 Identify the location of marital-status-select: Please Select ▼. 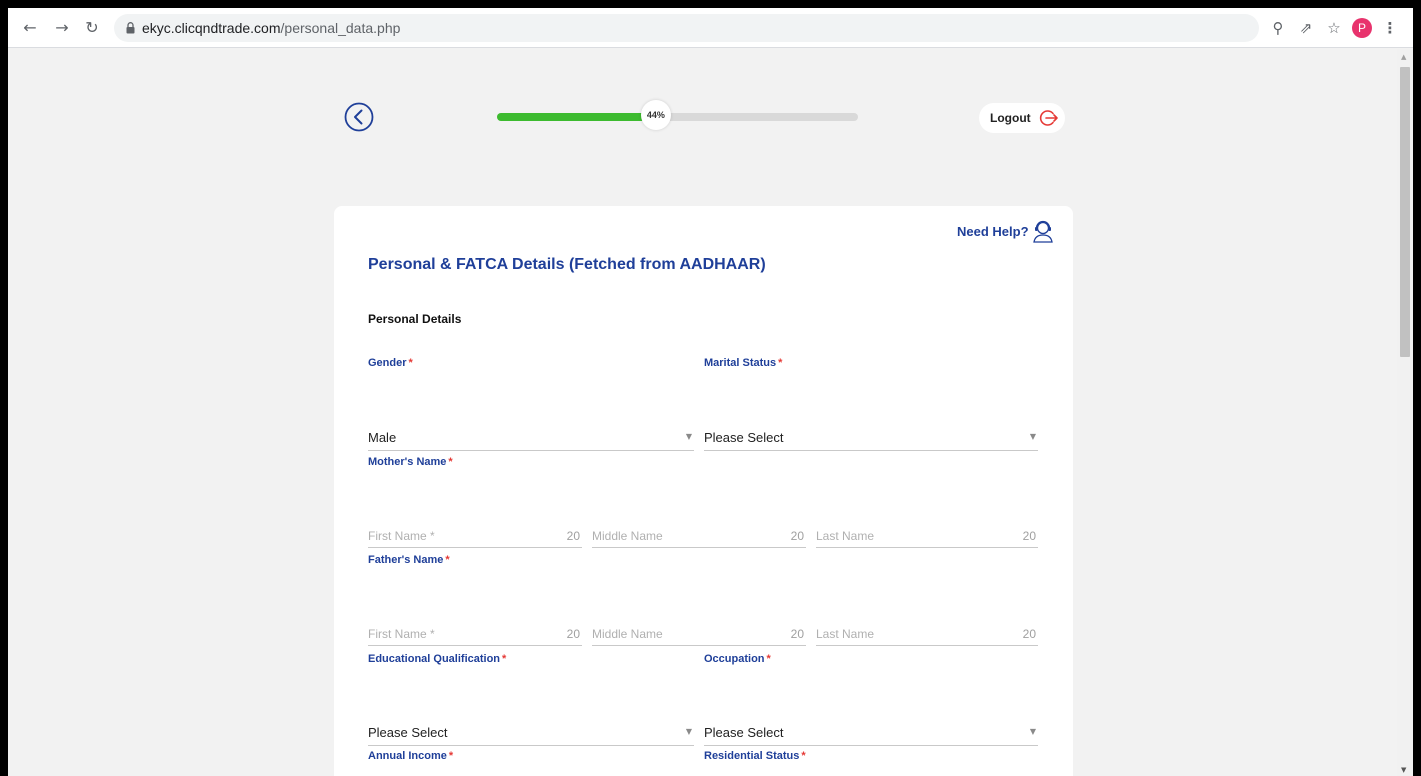
(871, 436).